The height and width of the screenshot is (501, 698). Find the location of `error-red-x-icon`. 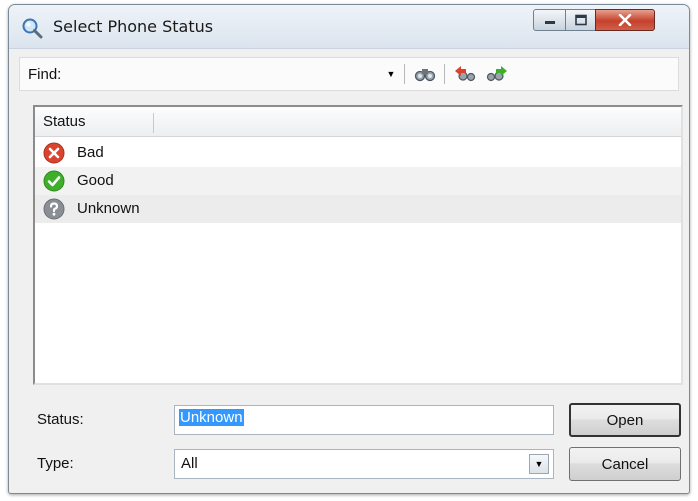

error-red-x-icon is located at coordinates (54, 153).